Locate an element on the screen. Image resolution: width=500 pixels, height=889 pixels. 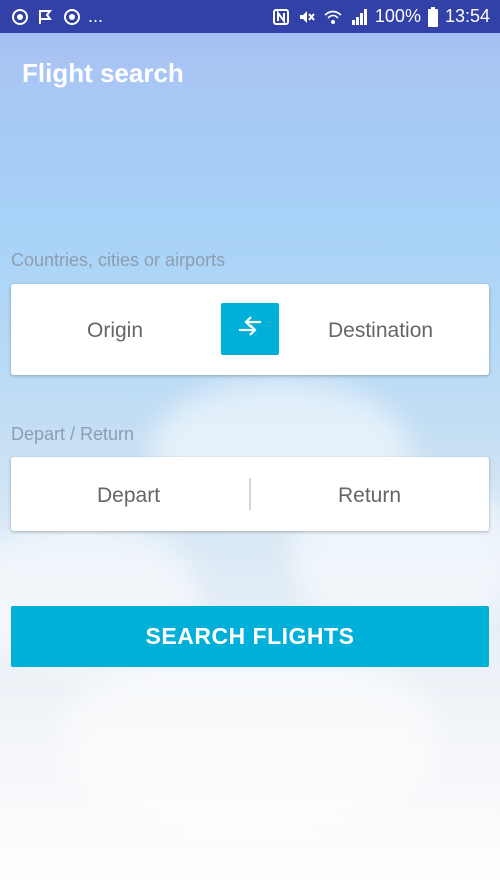
dates-card: Depart Return is located at coordinates (250, 494).